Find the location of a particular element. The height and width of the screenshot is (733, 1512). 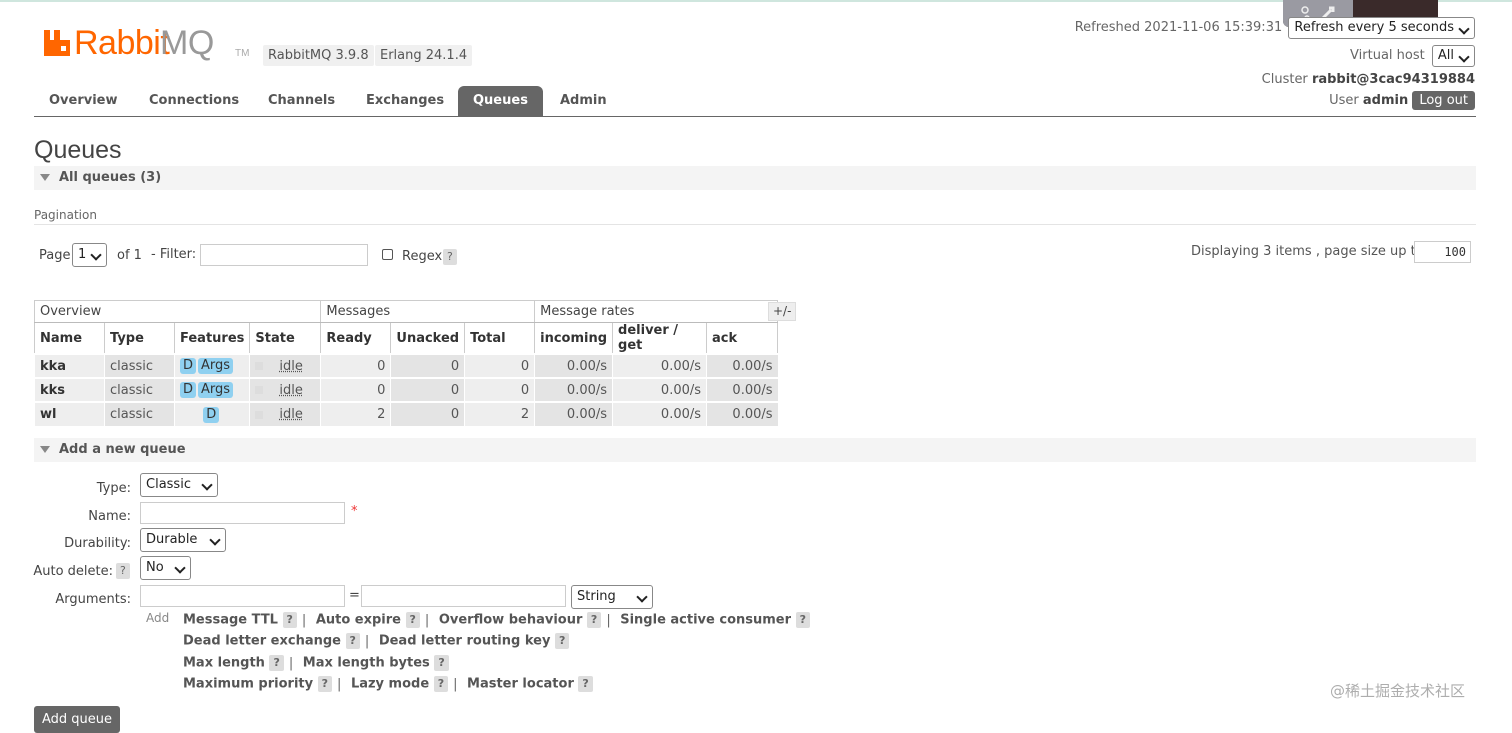

columns-toggle-button: +/- is located at coordinates (782, 311).